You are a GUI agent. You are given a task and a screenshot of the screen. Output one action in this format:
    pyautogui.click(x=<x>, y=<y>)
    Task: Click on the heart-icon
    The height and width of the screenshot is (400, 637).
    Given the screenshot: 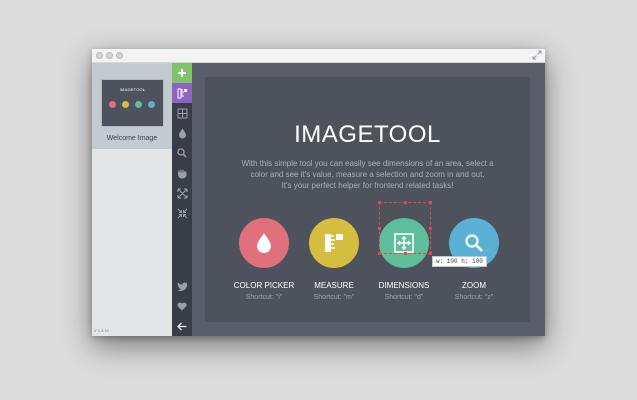 What is the action you would take?
    pyautogui.click(x=182, y=306)
    